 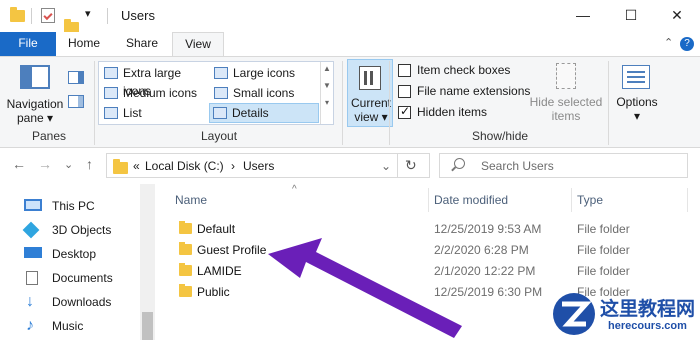 I want to click on watermark-url: herecours.com, so click(x=647, y=326).